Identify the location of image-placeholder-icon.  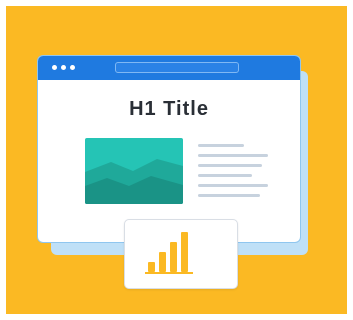
(134, 171).